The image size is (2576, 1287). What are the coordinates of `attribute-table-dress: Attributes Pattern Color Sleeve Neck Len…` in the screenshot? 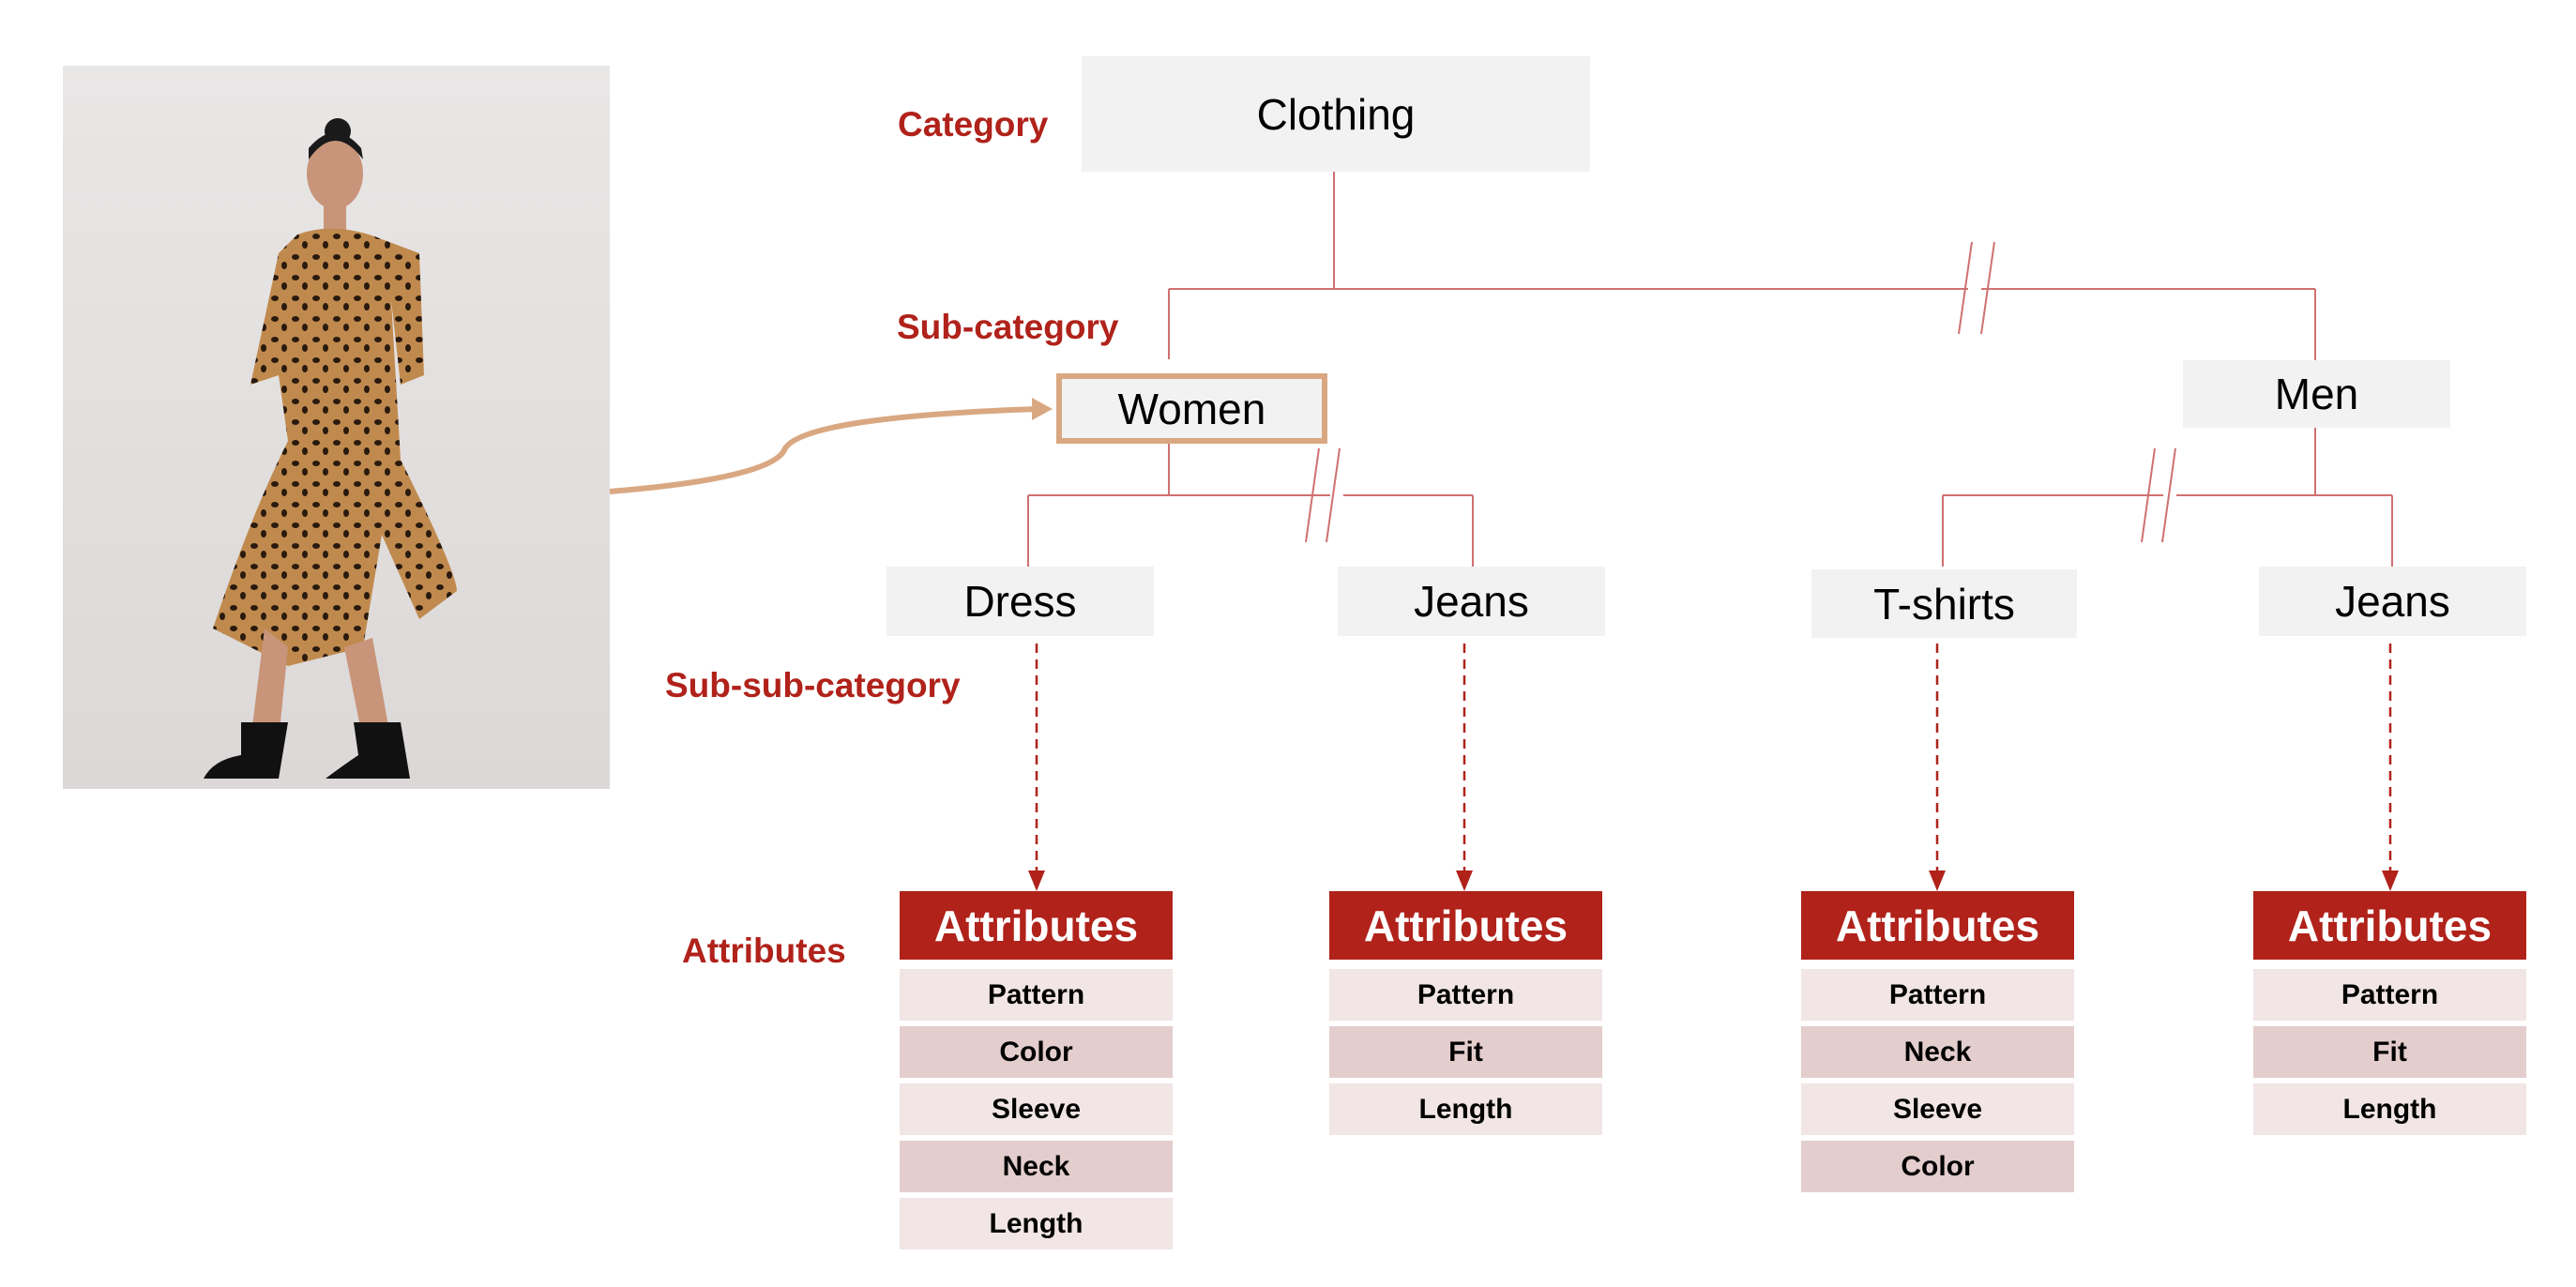 It's located at (1036, 1073).